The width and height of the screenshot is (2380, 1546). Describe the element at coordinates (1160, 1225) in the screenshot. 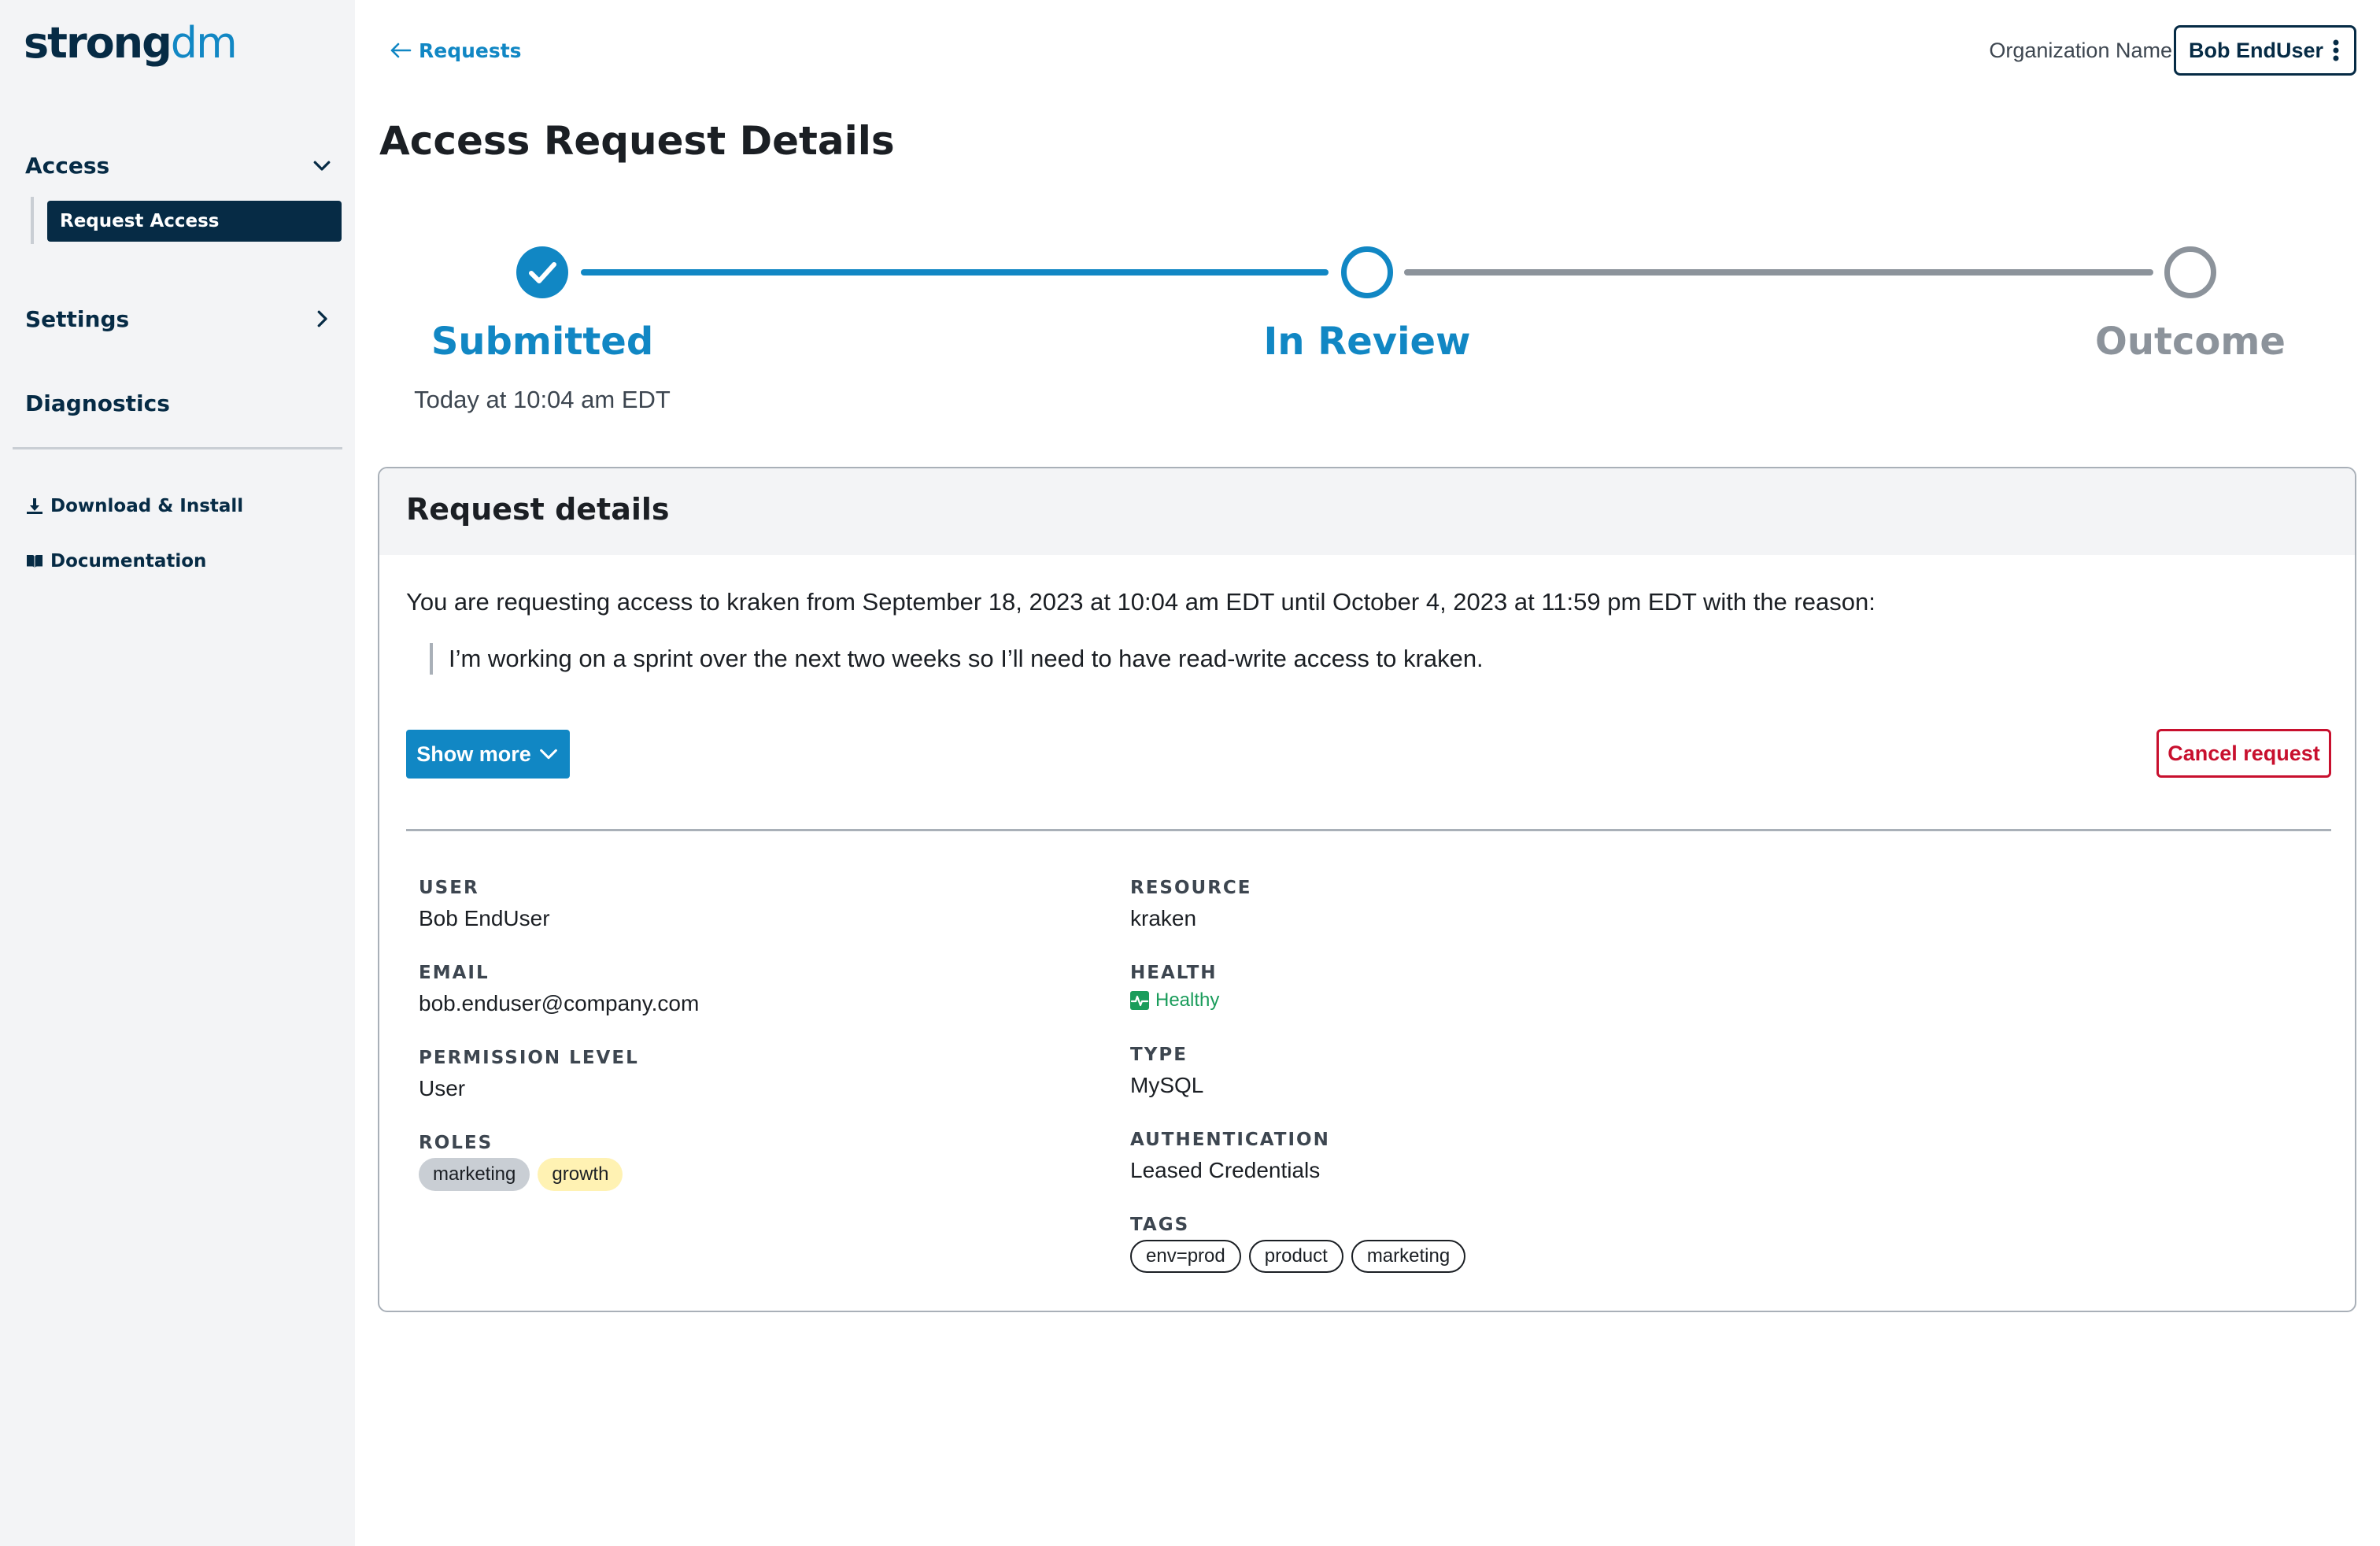

I see `tags-label: TAGS` at that location.